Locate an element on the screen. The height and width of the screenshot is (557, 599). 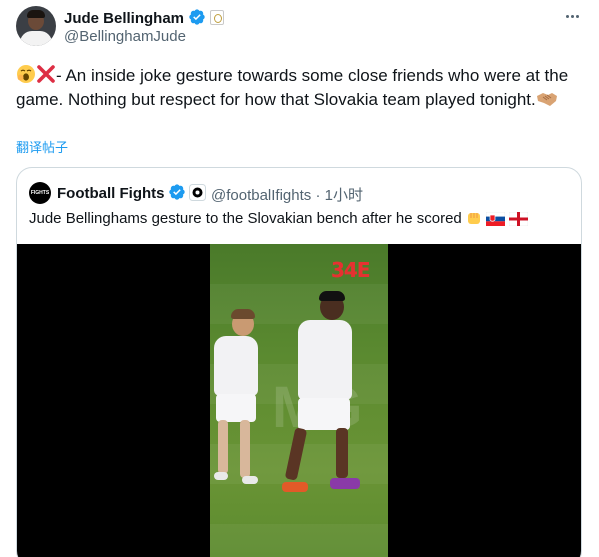
quoted-author-handle-row: @footbalIfights · 1小时 is located at coordinates (287, 194).